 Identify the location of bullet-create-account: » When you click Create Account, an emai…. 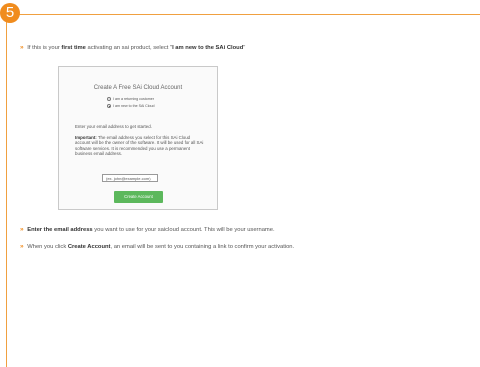
(157, 246).